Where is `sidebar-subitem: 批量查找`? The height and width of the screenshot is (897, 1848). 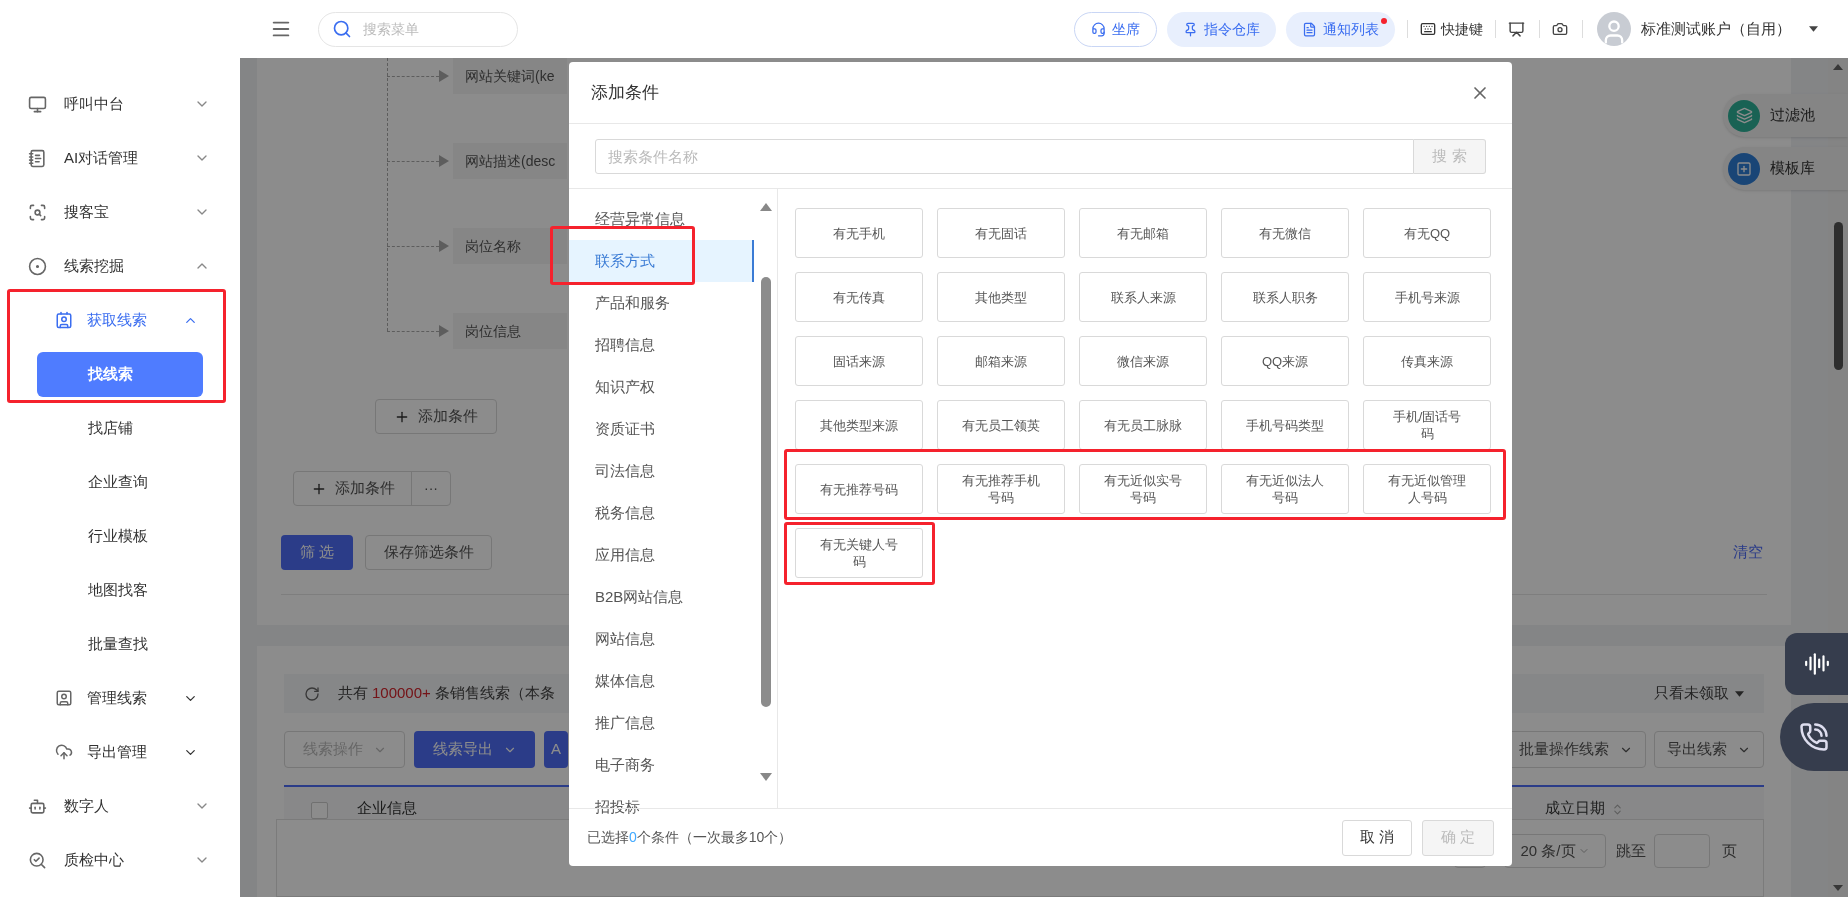 sidebar-subitem: 批量查找 is located at coordinates (120, 644).